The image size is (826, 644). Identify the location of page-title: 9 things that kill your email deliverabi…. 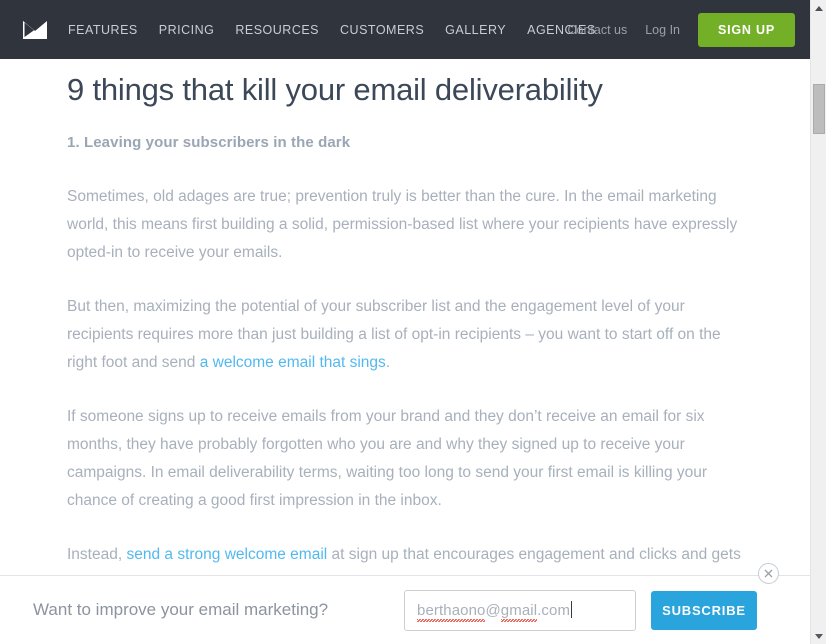
(335, 89).